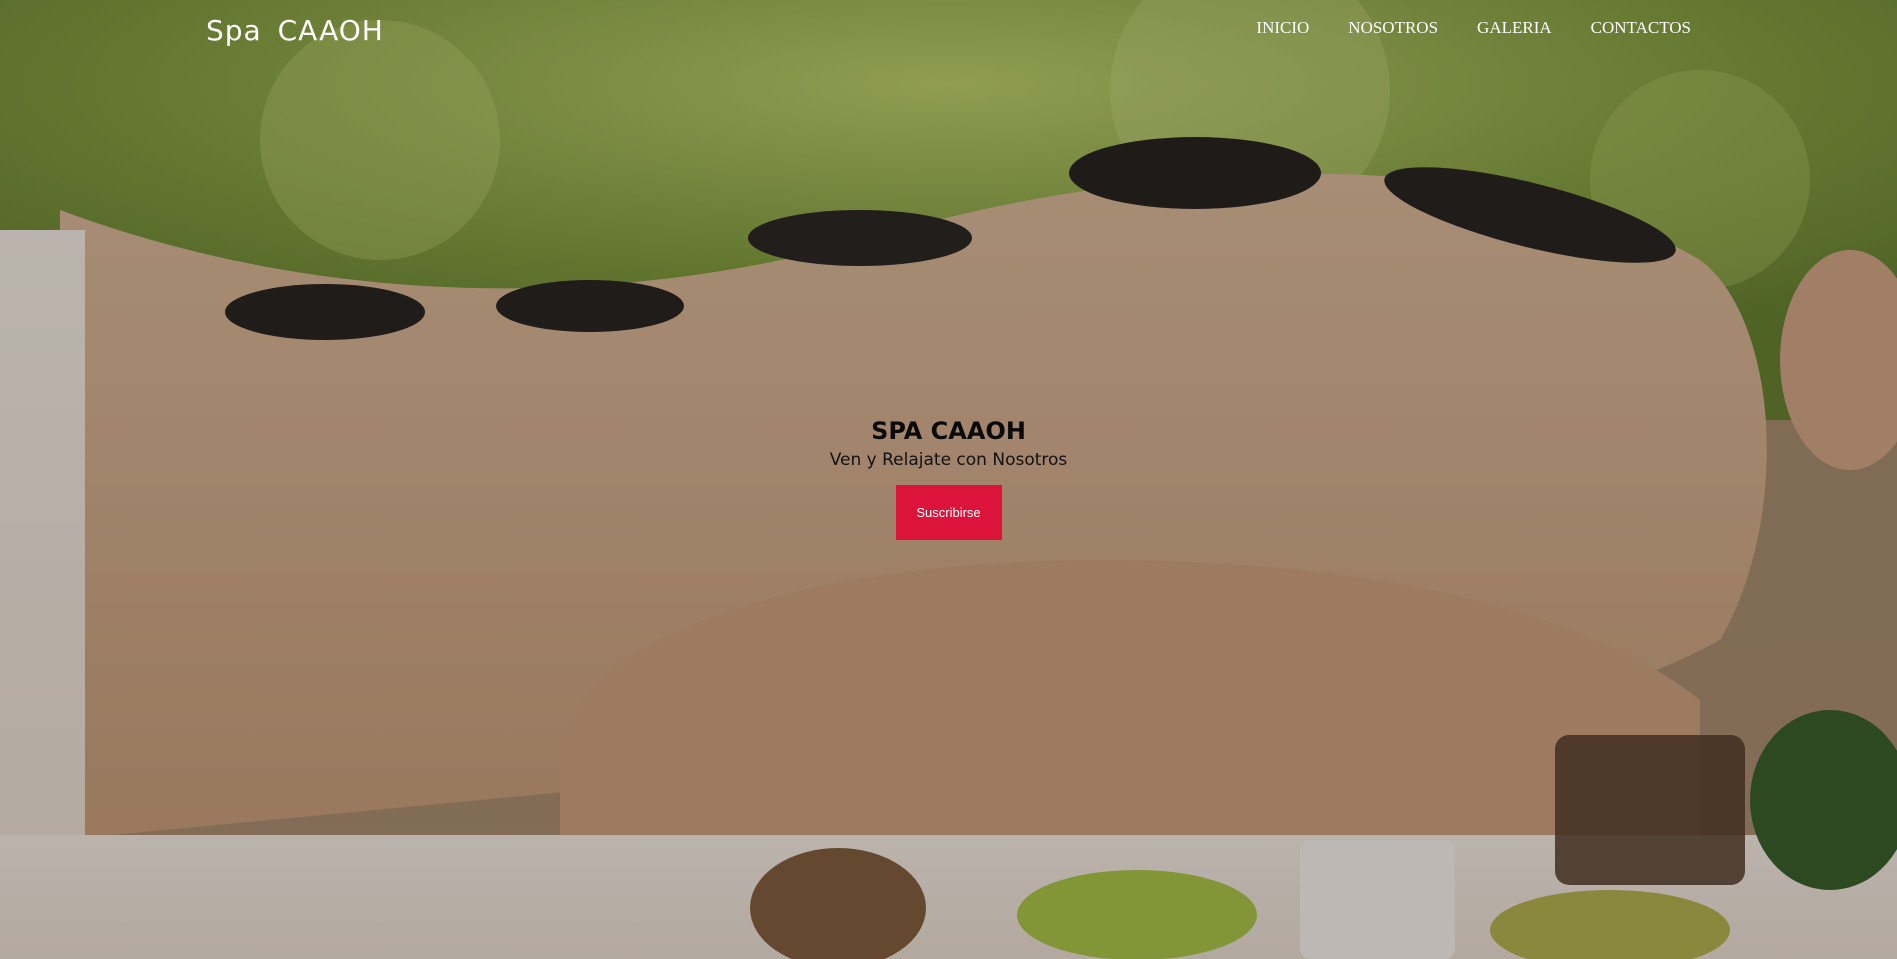 Image resolution: width=1897 pixels, height=959 pixels. Describe the element at coordinates (1514, 28) in the screenshot. I see `nav-link-galeria: GALERIA` at that location.